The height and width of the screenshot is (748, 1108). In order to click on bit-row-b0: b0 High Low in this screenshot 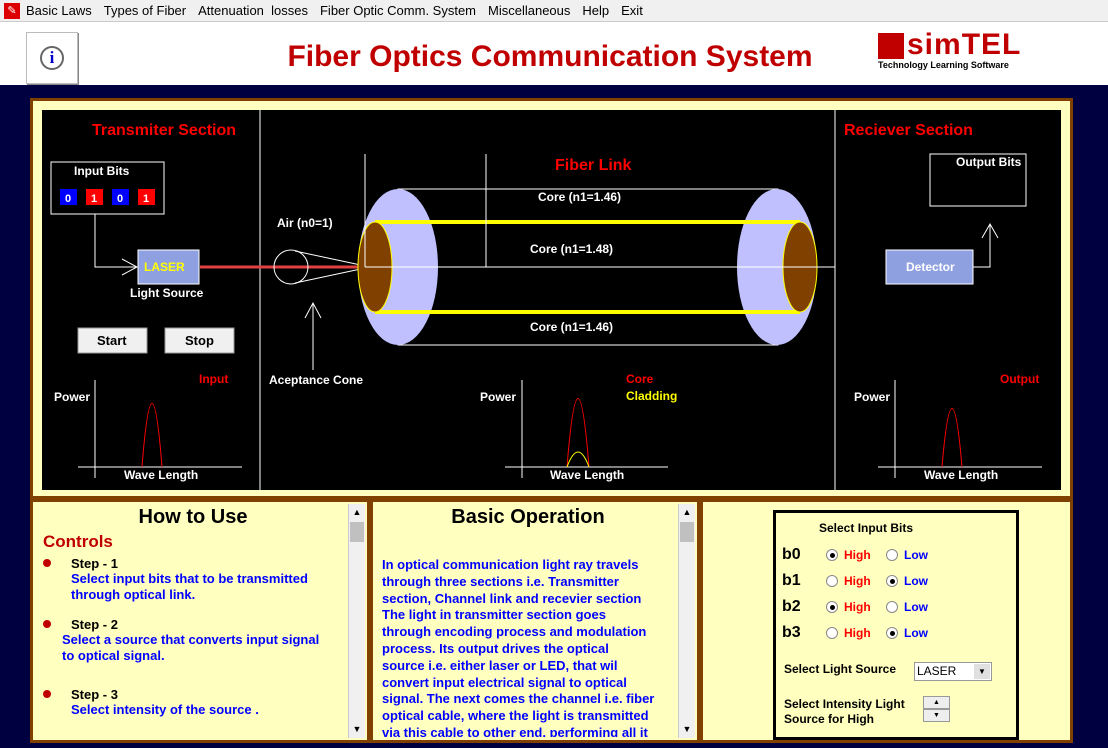, I will do `click(855, 555)`.